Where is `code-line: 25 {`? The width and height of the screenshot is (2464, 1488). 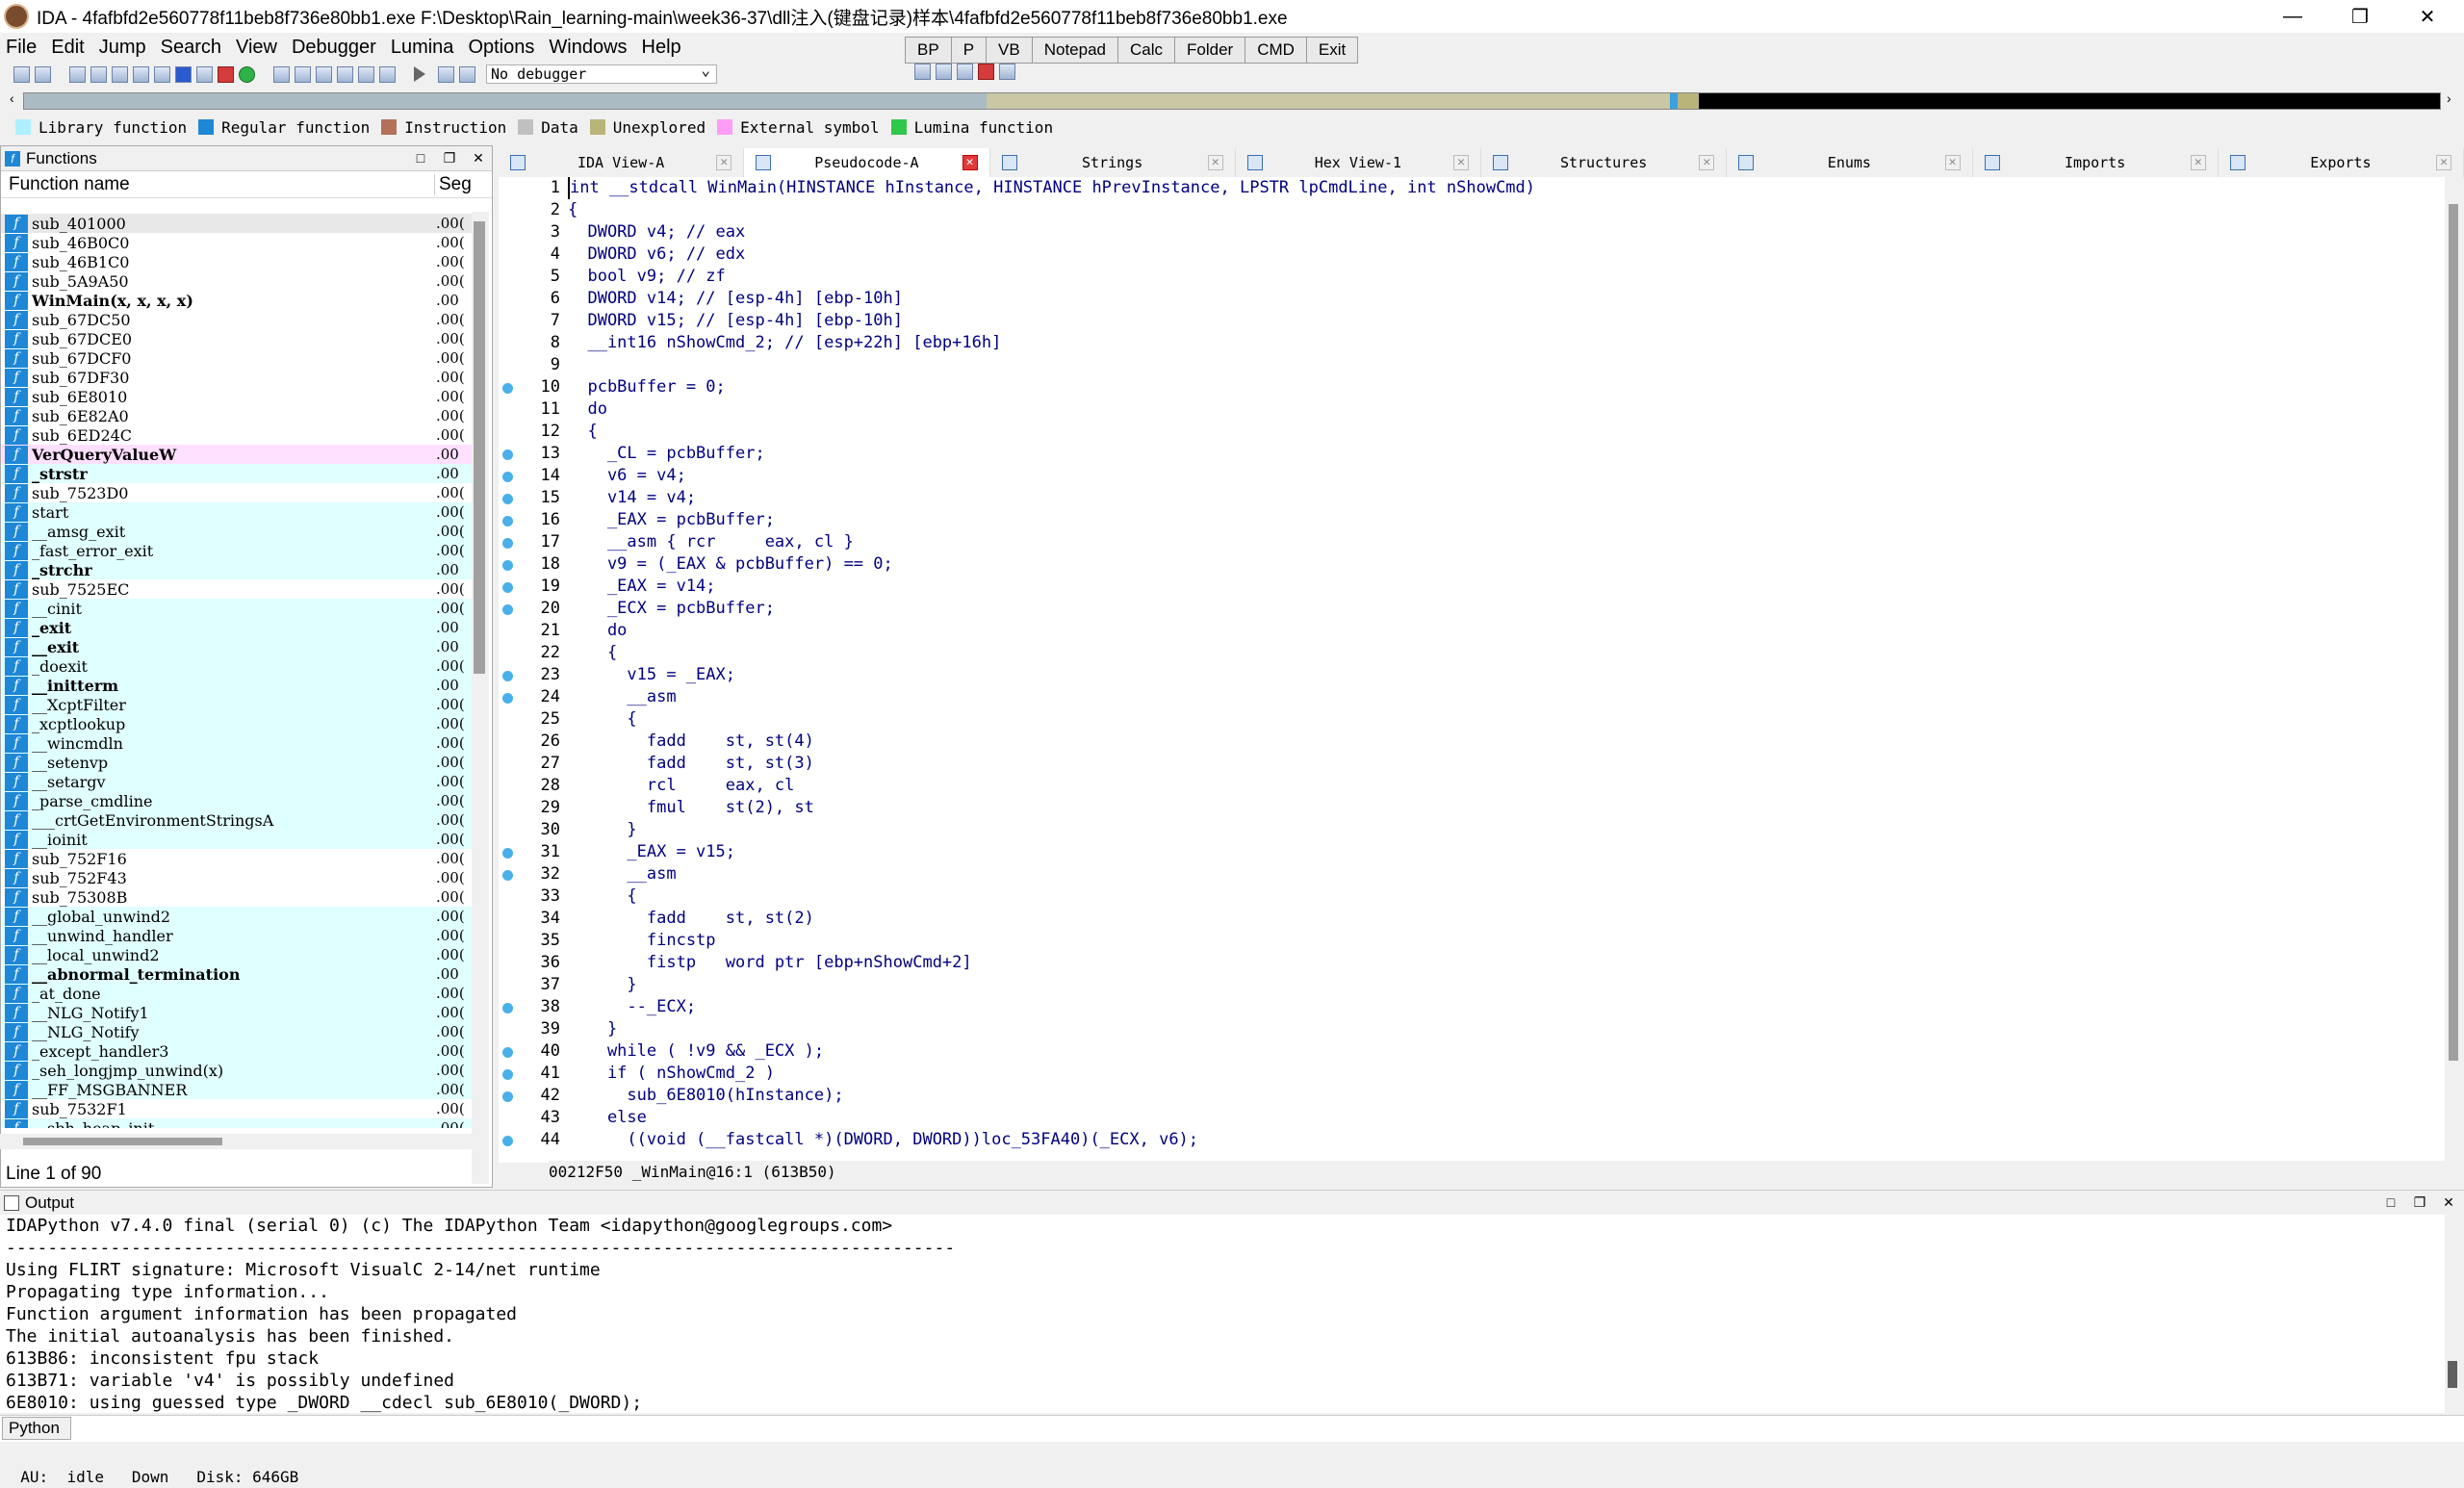
code-line: 25 { is located at coordinates (1461, 719).